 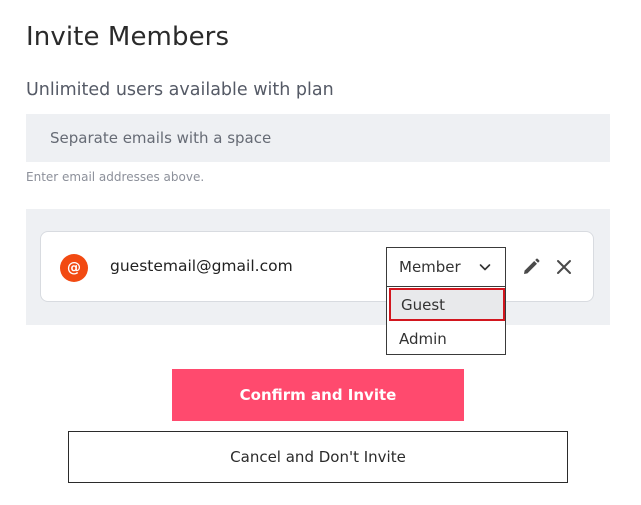 I want to click on close-icon, so click(x=564, y=267).